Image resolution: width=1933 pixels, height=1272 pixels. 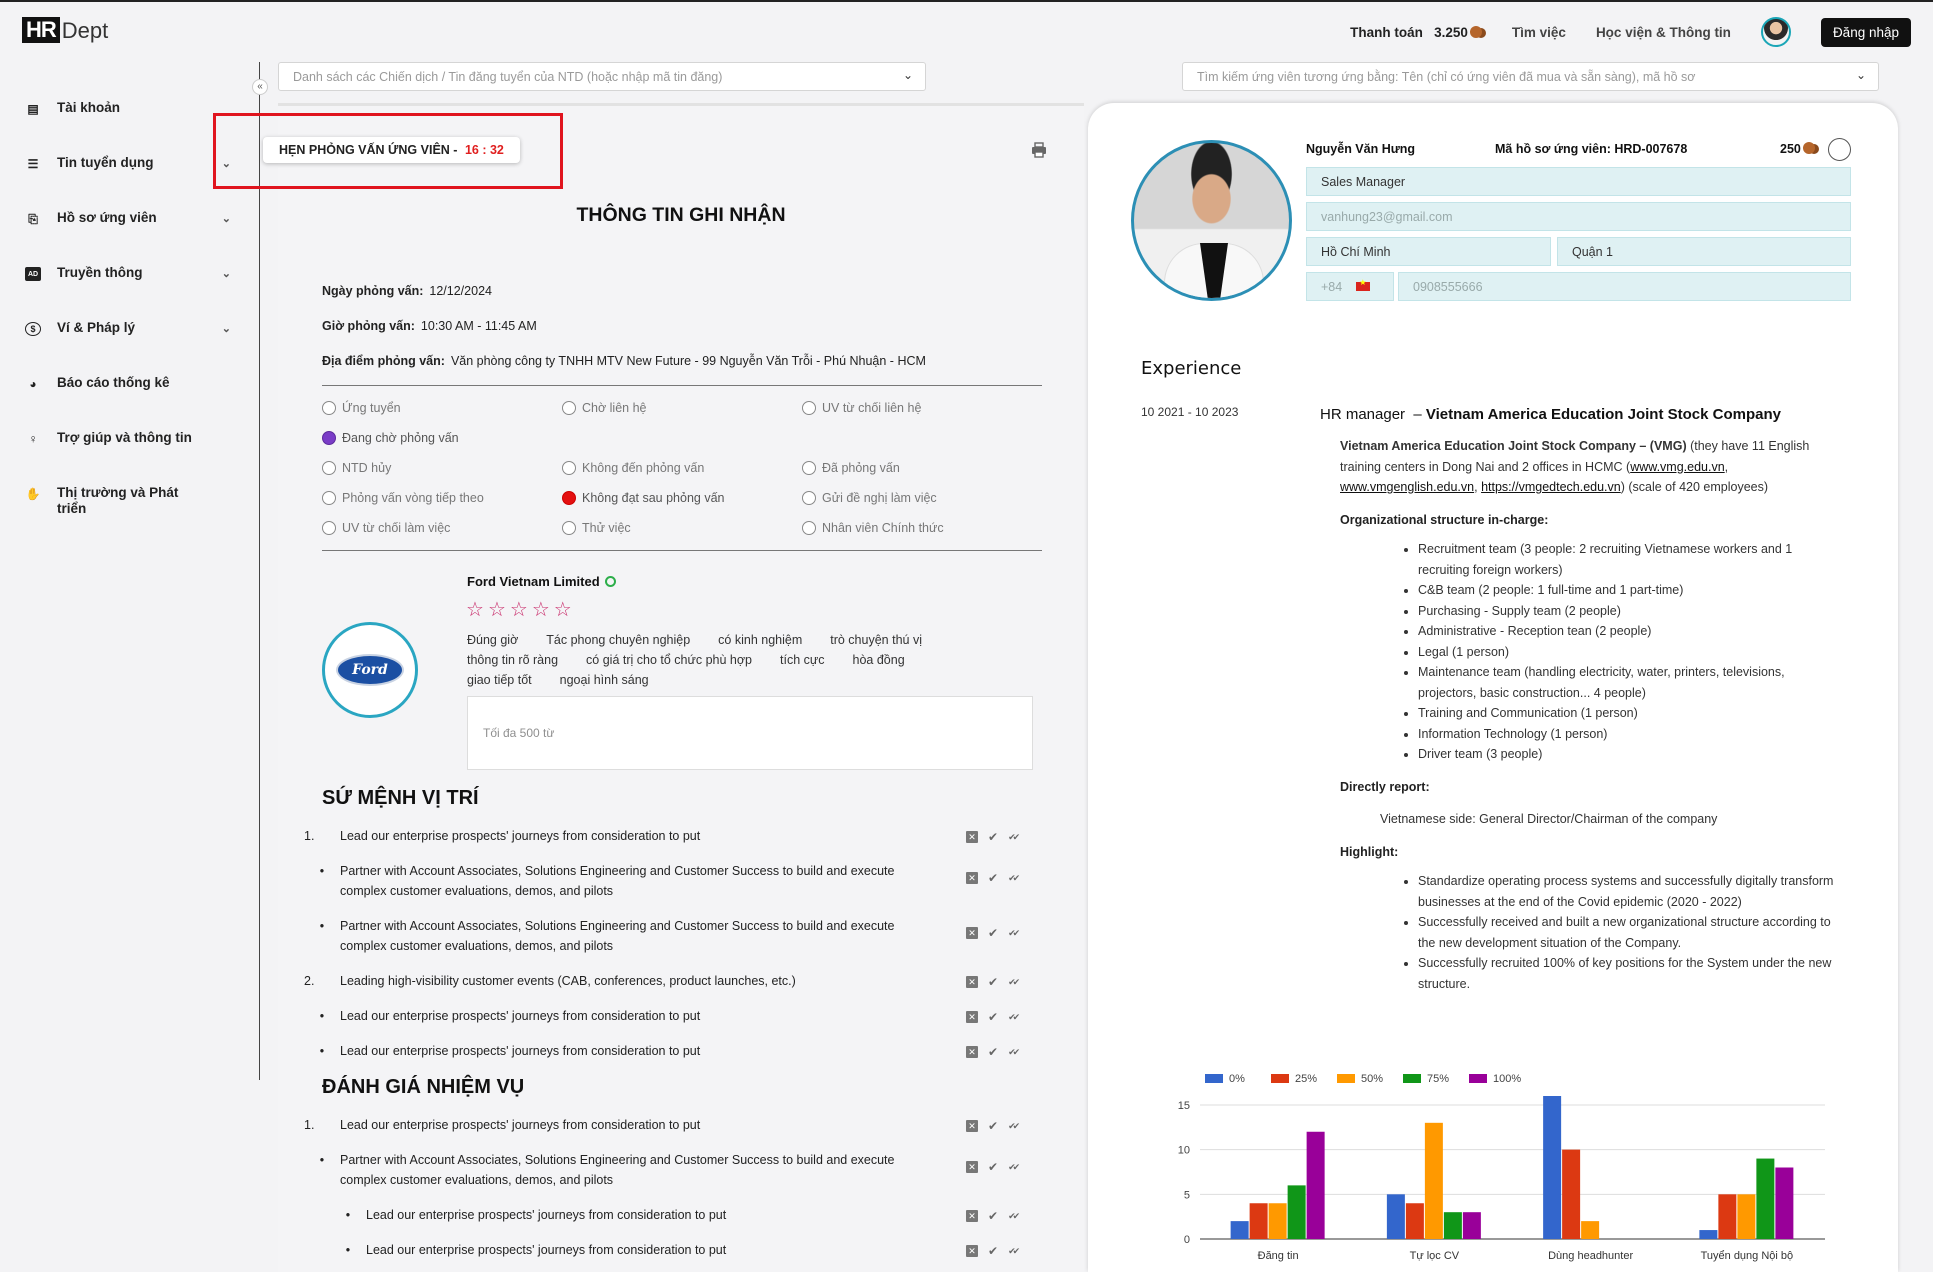 I want to click on position-field: Sales Manager, so click(x=1578, y=181).